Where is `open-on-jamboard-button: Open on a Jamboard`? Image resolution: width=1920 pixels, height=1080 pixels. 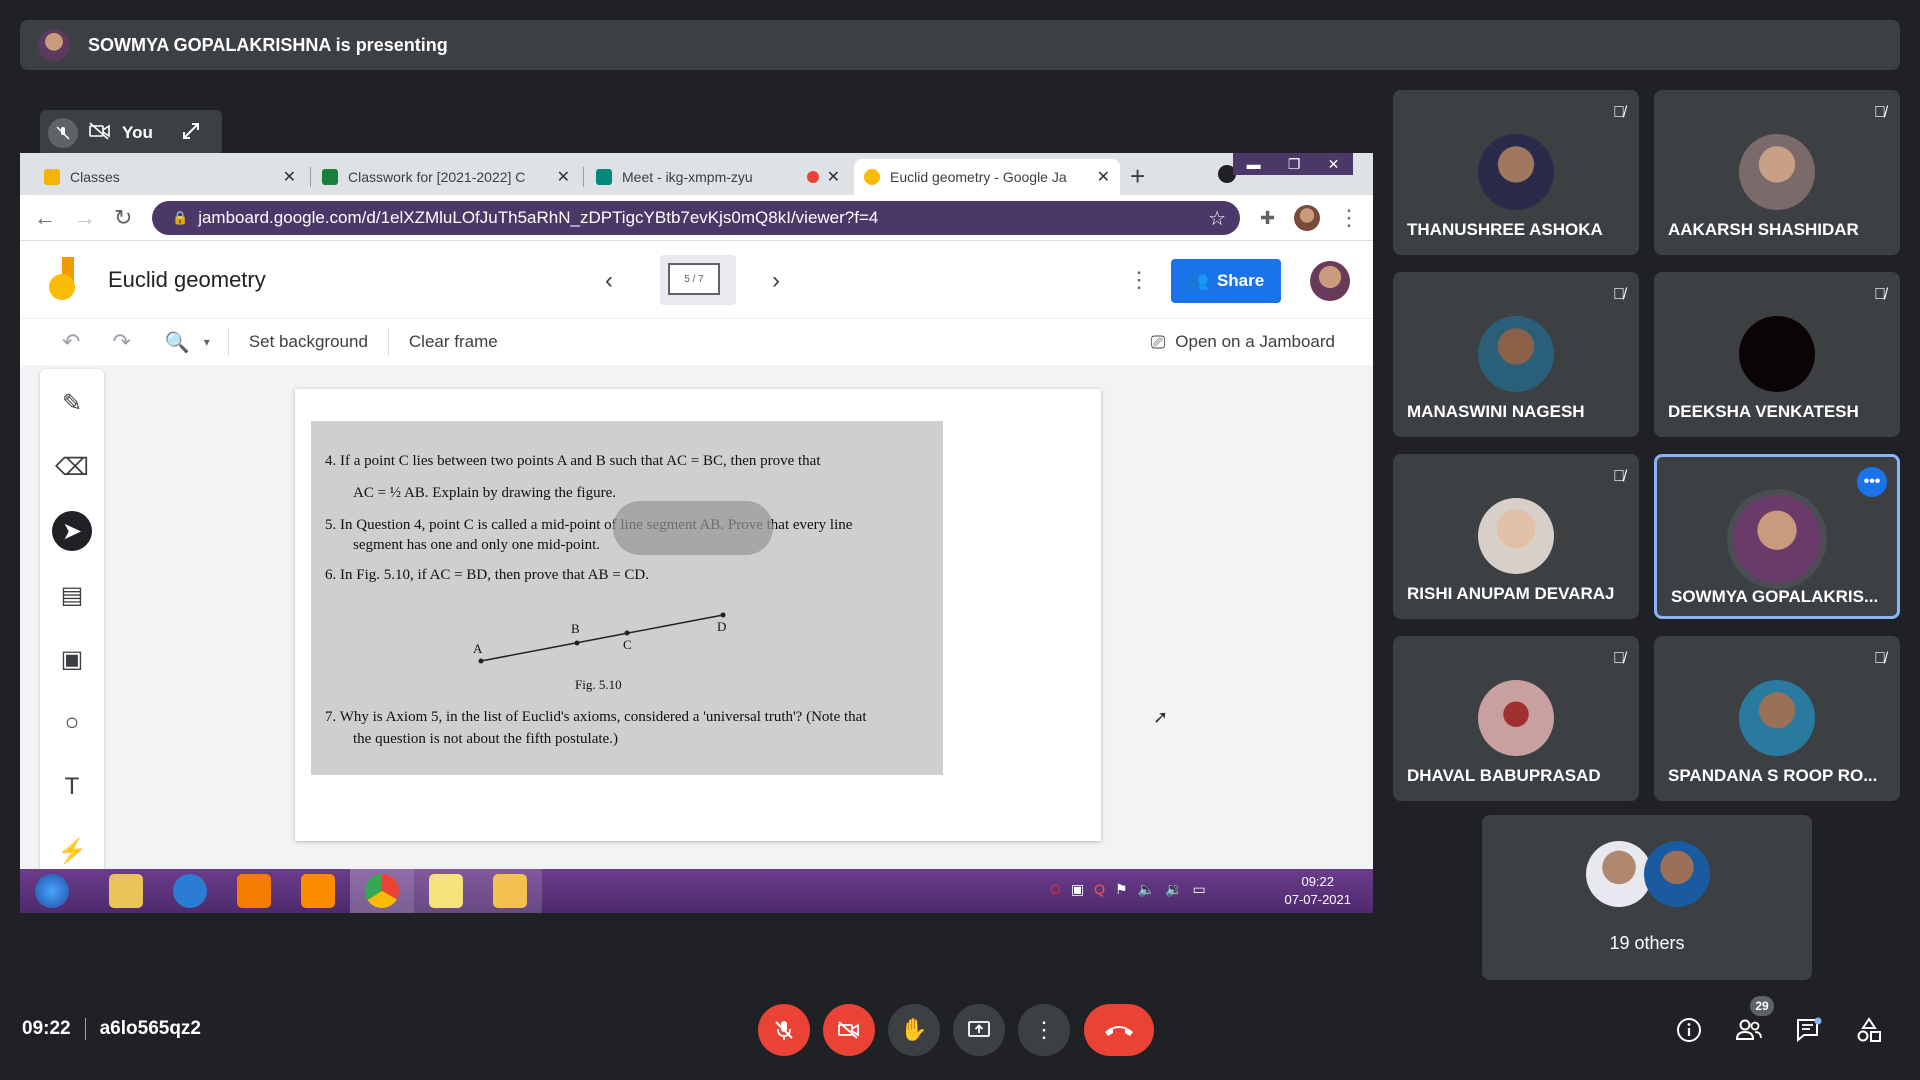 open-on-jamboard-button: Open on a Jamboard is located at coordinates (1255, 342).